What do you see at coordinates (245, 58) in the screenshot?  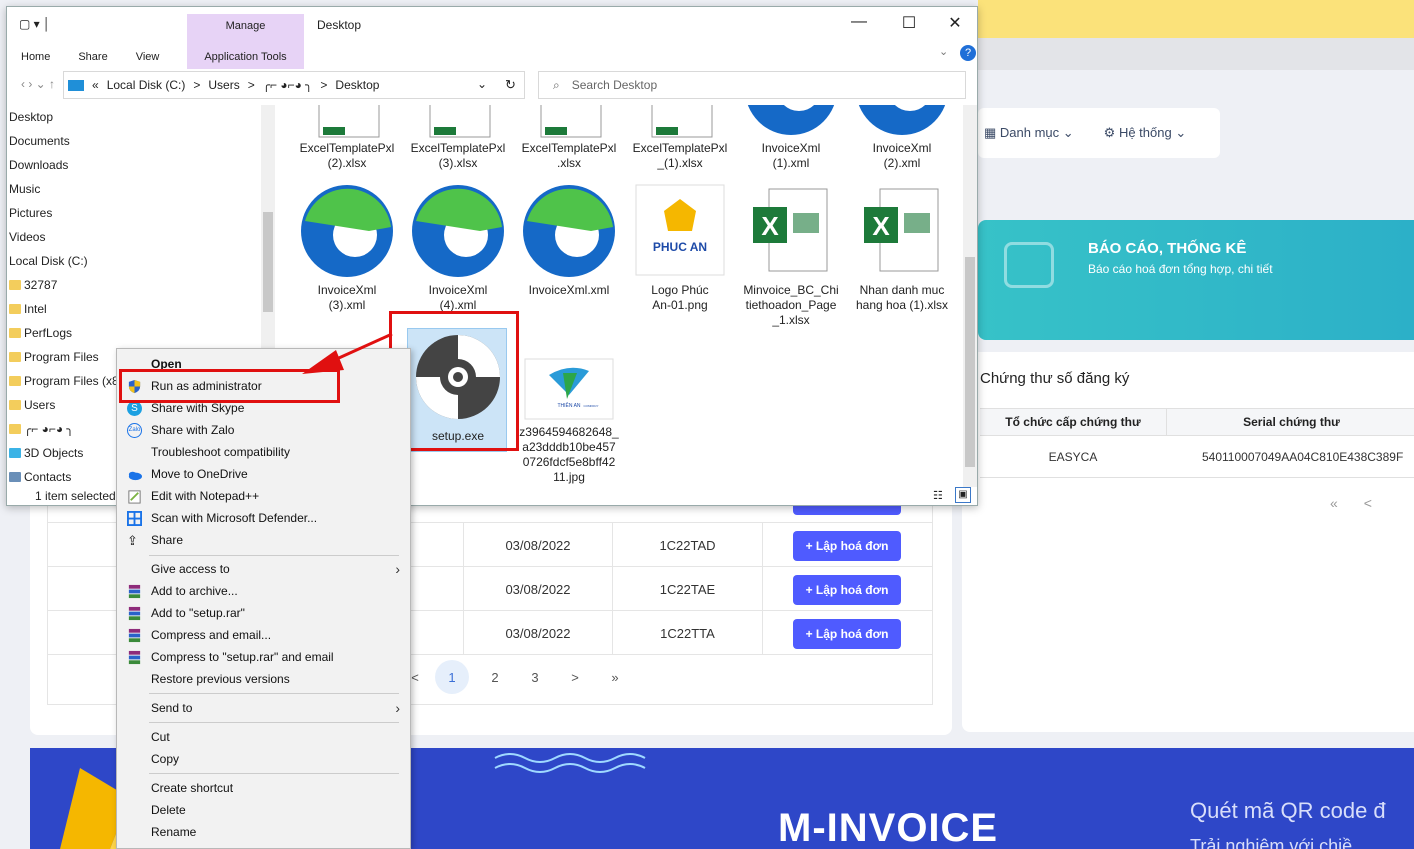 I see `tab-application-tools: Application Tools` at bounding box center [245, 58].